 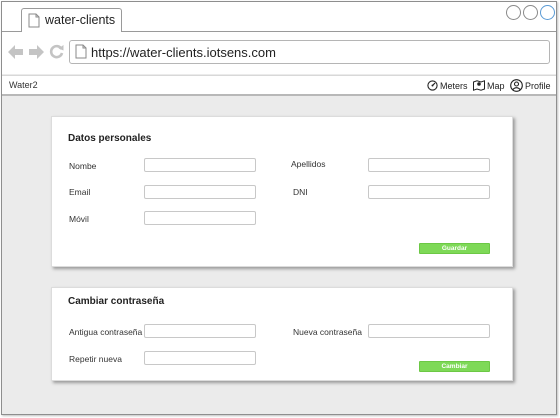 What do you see at coordinates (34, 23) in the screenshot?
I see `document-icon` at bounding box center [34, 23].